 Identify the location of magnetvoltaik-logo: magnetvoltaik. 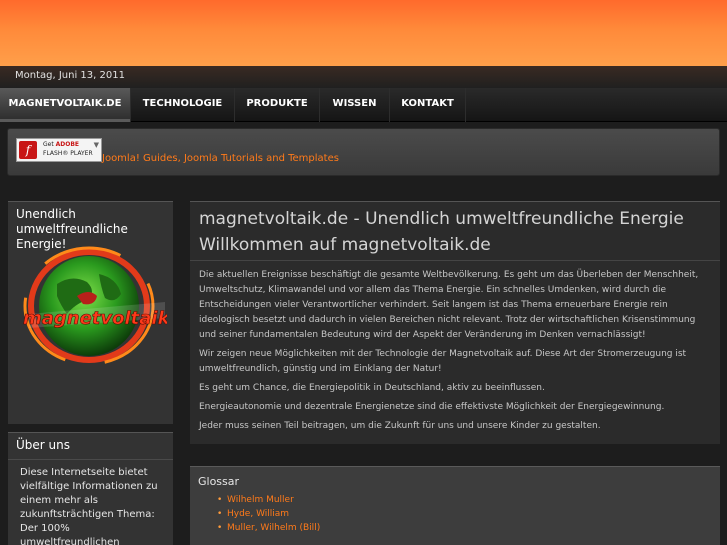
(94, 305).